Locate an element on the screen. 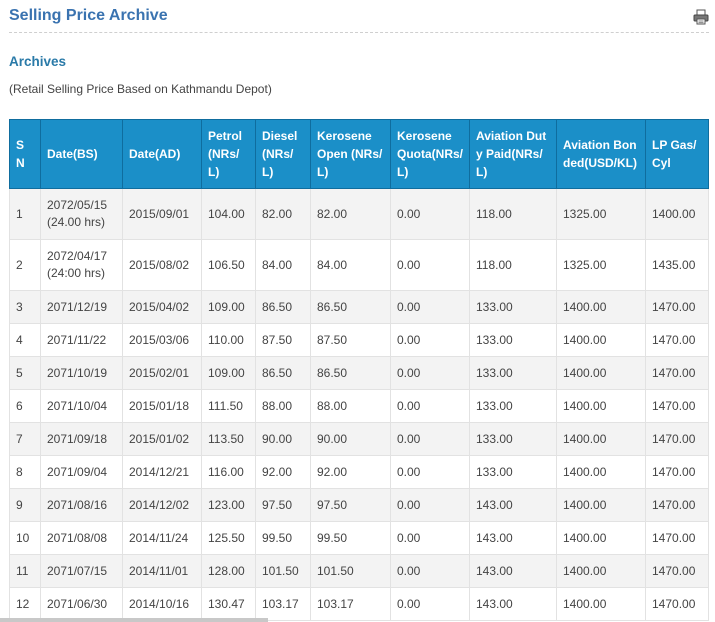  cell-value: 1325.00 is located at coordinates (585, 213).